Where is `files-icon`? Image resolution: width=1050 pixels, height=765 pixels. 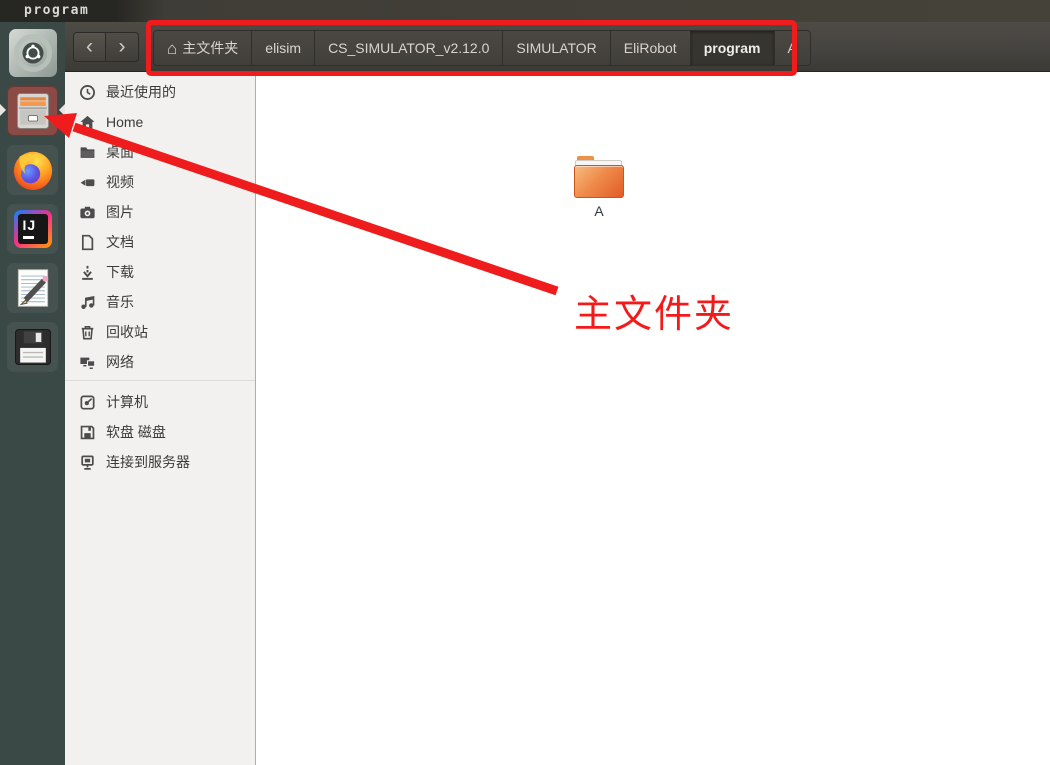
files-icon is located at coordinates (32, 111).